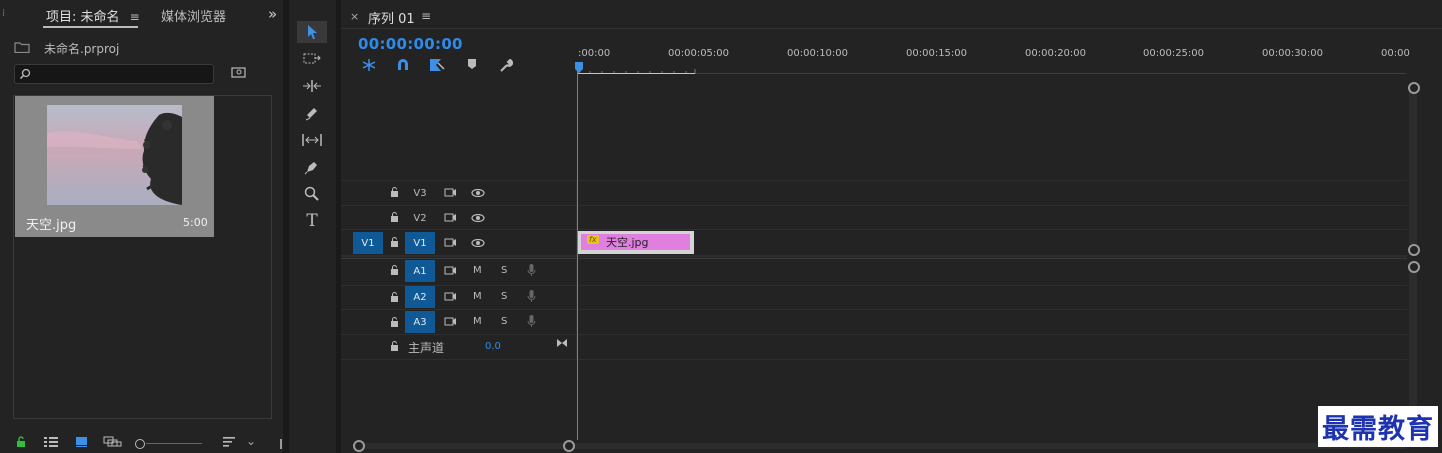  I want to click on sequence-menu-icon: ≡, so click(426, 16).